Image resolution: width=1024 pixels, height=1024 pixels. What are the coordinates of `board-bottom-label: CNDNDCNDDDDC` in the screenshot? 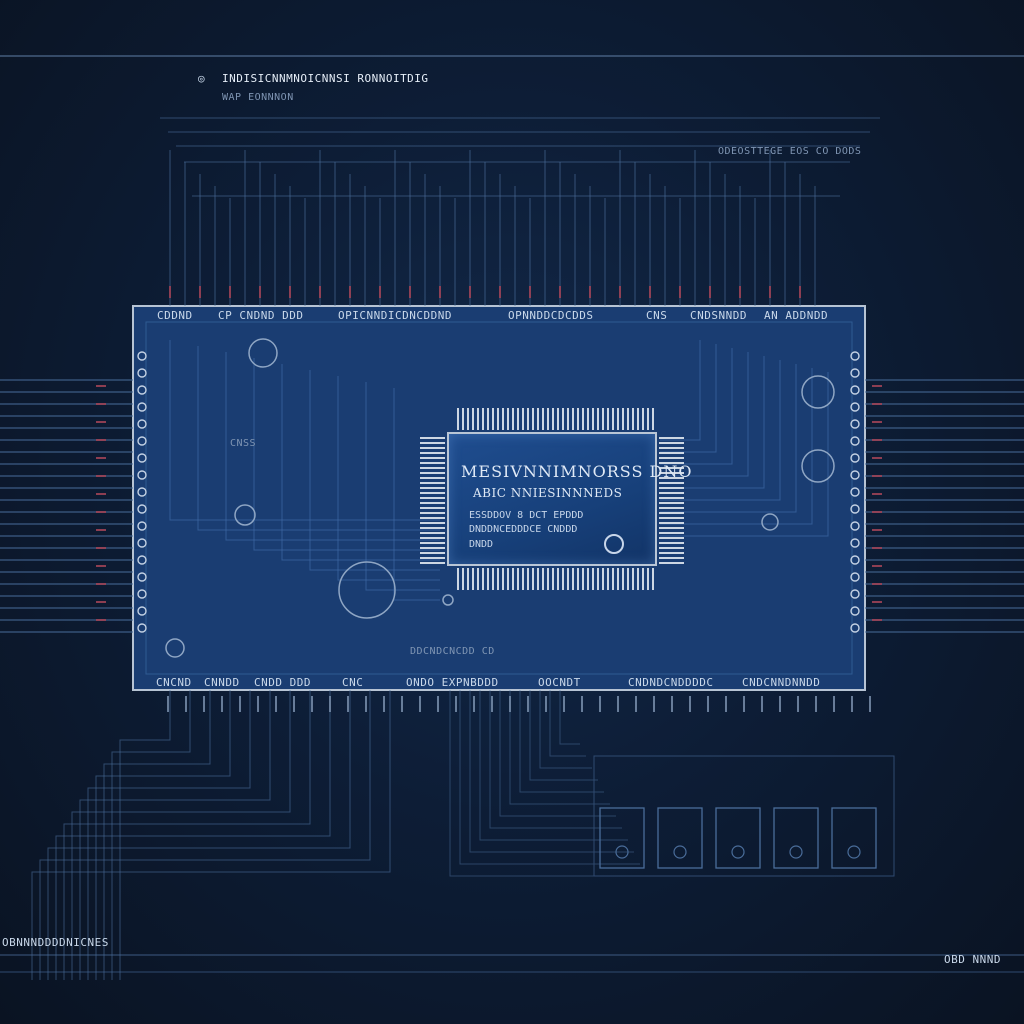 It's located at (671, 682).